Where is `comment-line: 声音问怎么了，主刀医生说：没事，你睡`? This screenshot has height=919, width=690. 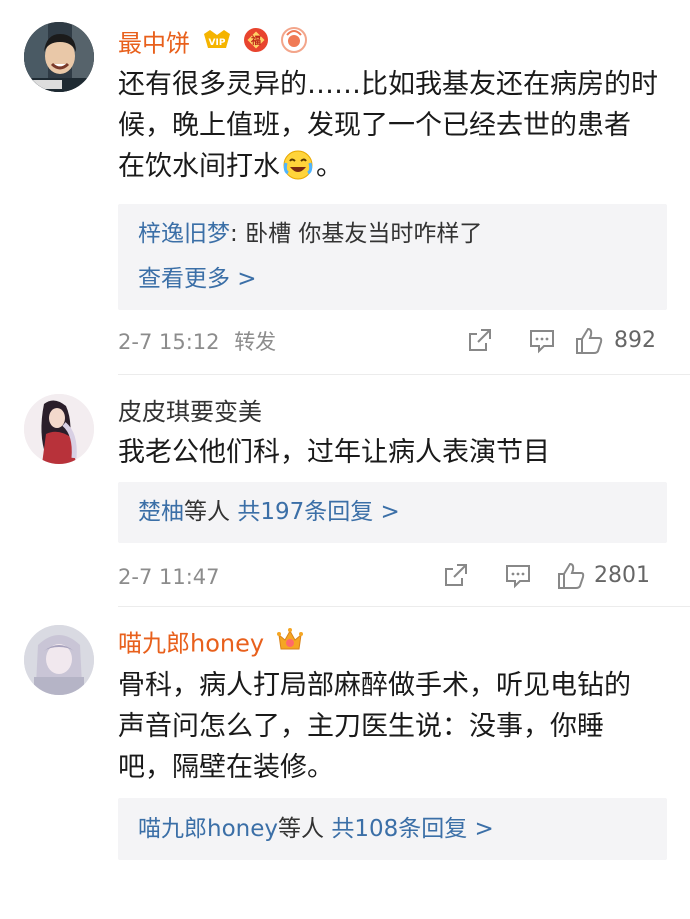
comment-line: 声音问怎么了，主刀医生说：没事，你睡 is located at coordinates (361, 726).